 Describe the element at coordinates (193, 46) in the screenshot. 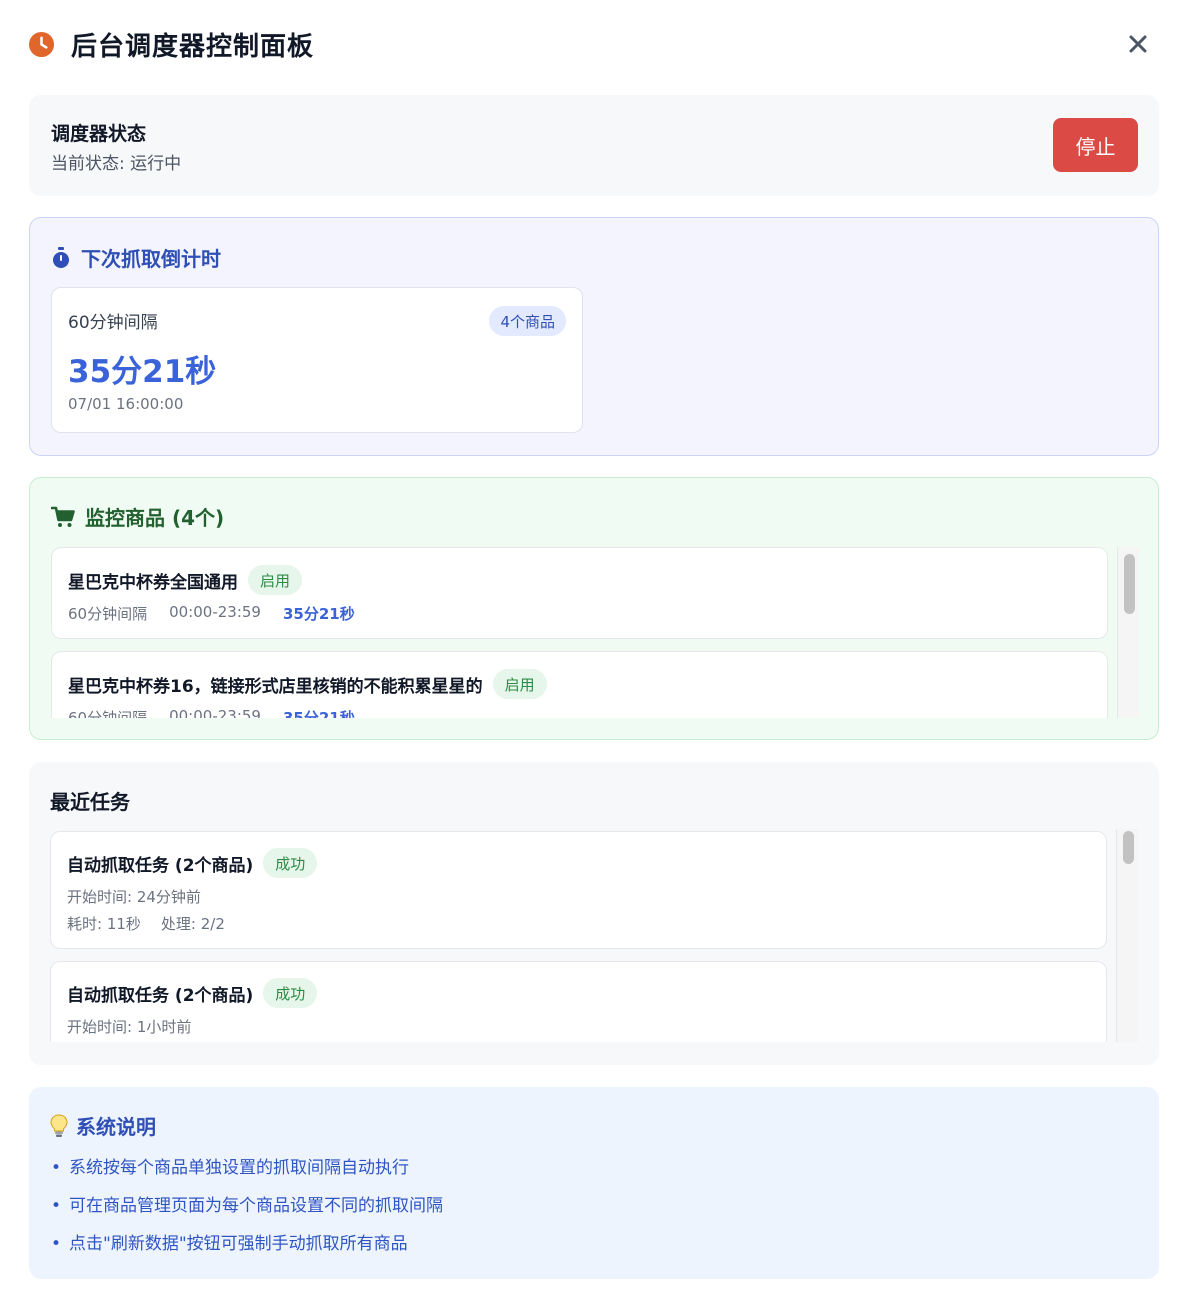

I see `dialog-title: 后台调度器控制面板` at that location.